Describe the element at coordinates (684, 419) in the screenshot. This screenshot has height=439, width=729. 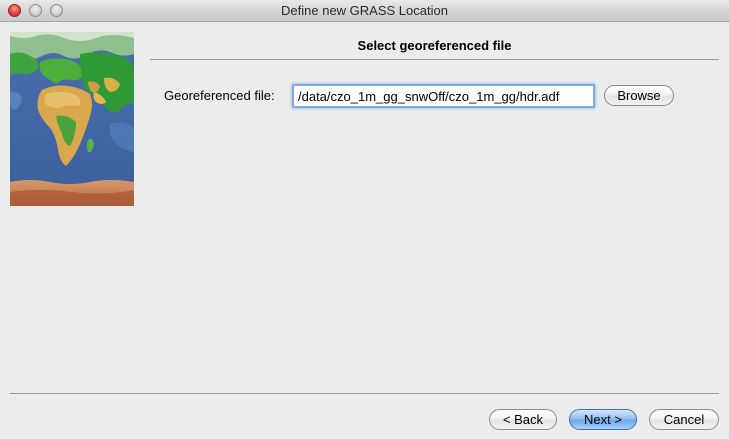
I see `cancel-button: Cancel` at that location.